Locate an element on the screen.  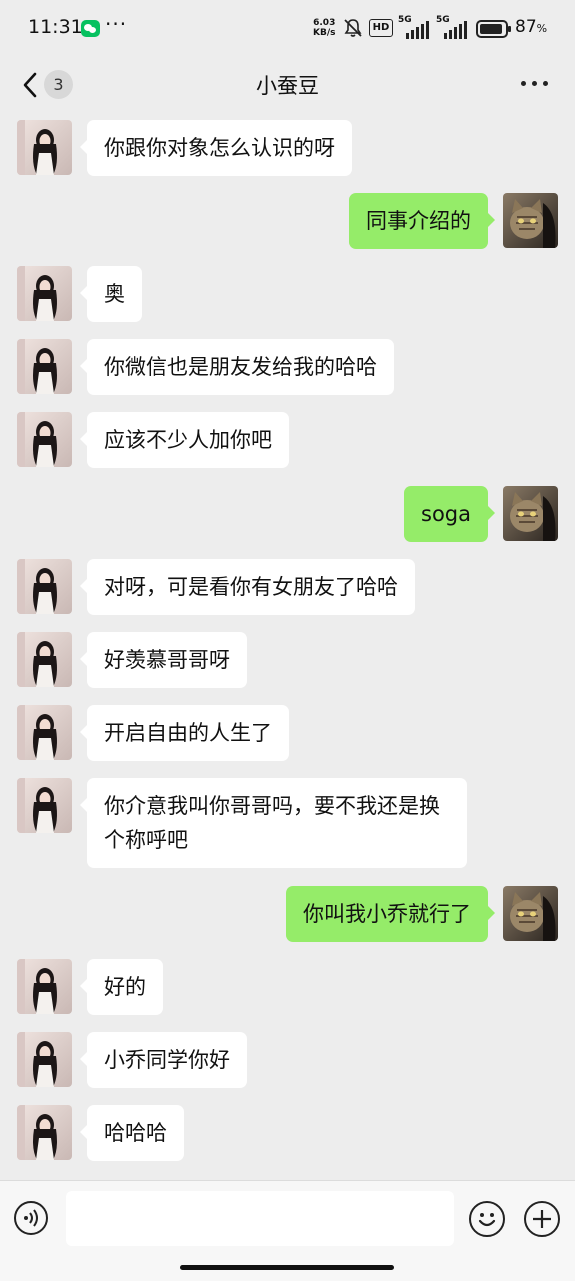
battery-percent: 87% is located at coordinates (531, 27).